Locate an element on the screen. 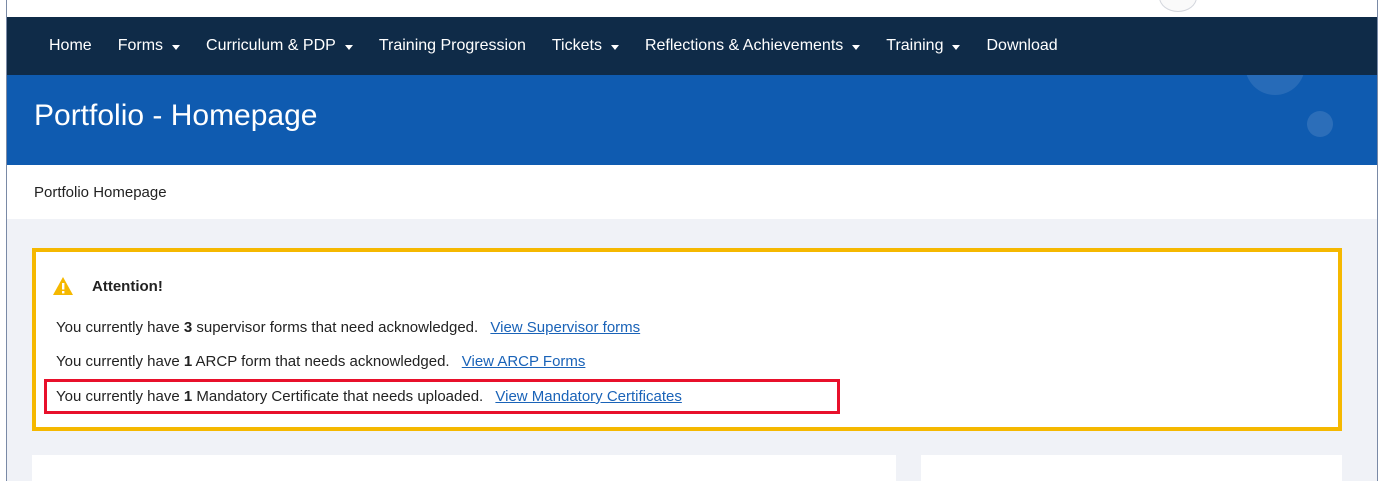  nav-download: Download is located at coordinates (1021, 46).